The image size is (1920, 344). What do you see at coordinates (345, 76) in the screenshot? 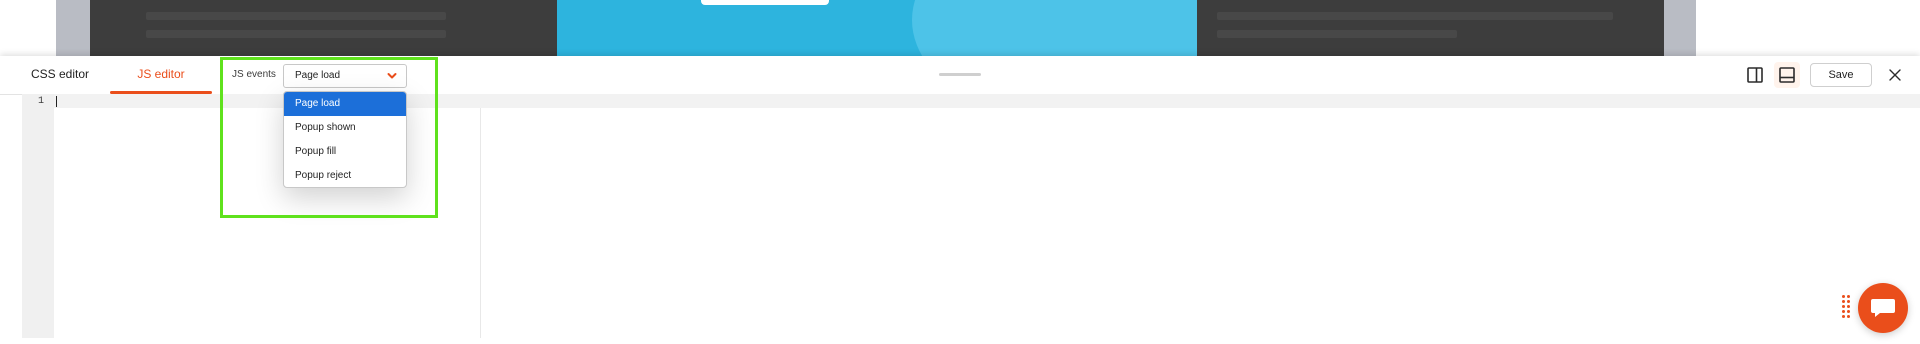
I see `js-events-select: Page load` at bounding box center [345, 76].